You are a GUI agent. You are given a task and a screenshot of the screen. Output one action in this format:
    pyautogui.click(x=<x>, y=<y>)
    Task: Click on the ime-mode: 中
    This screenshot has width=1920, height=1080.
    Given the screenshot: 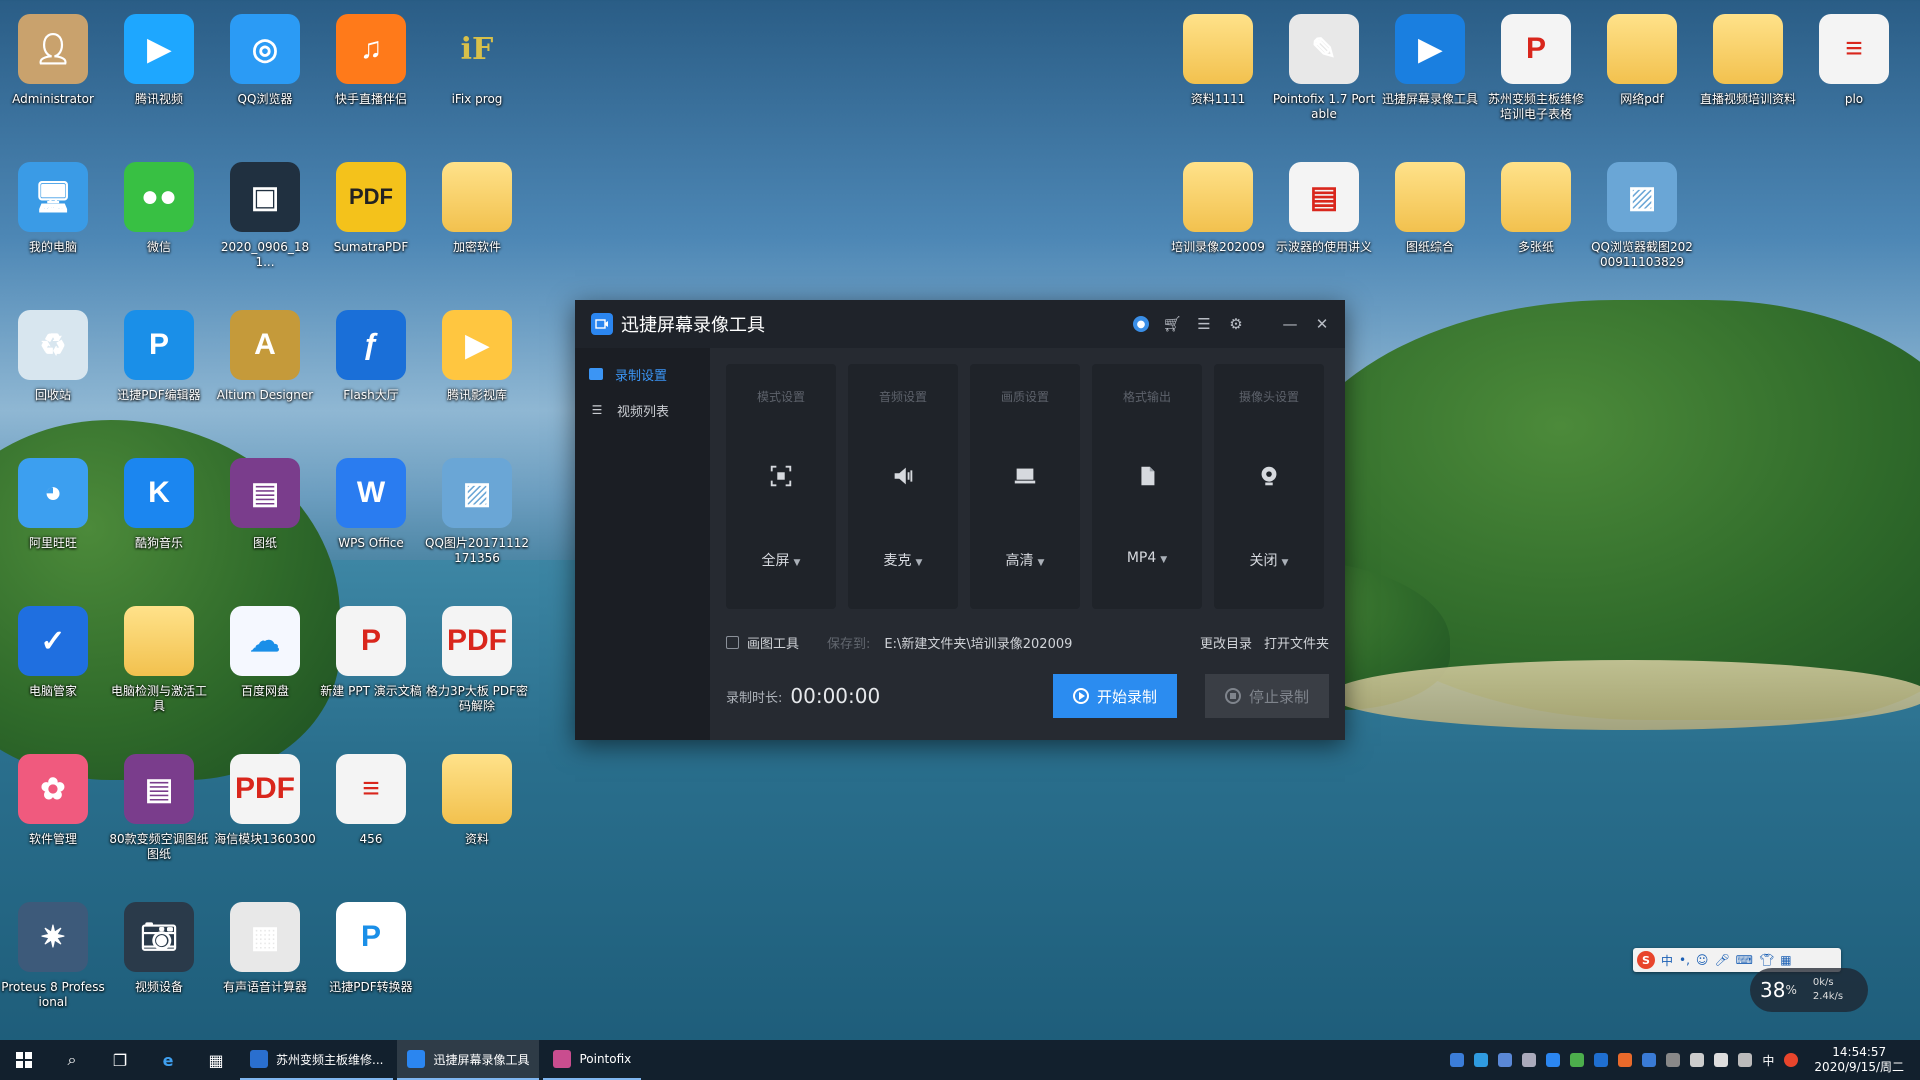 What is the action you would take?
    pyautogui.click(x=1667, y=960)
    